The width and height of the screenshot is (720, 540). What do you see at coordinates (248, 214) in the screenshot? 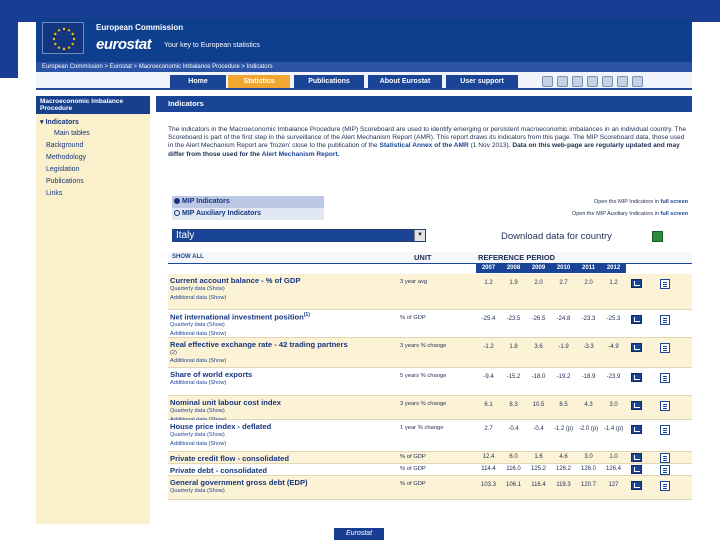
I see `radio-mip-auxiliary: MIP Auxiliary Indicators` at bounding box center [248, 214].